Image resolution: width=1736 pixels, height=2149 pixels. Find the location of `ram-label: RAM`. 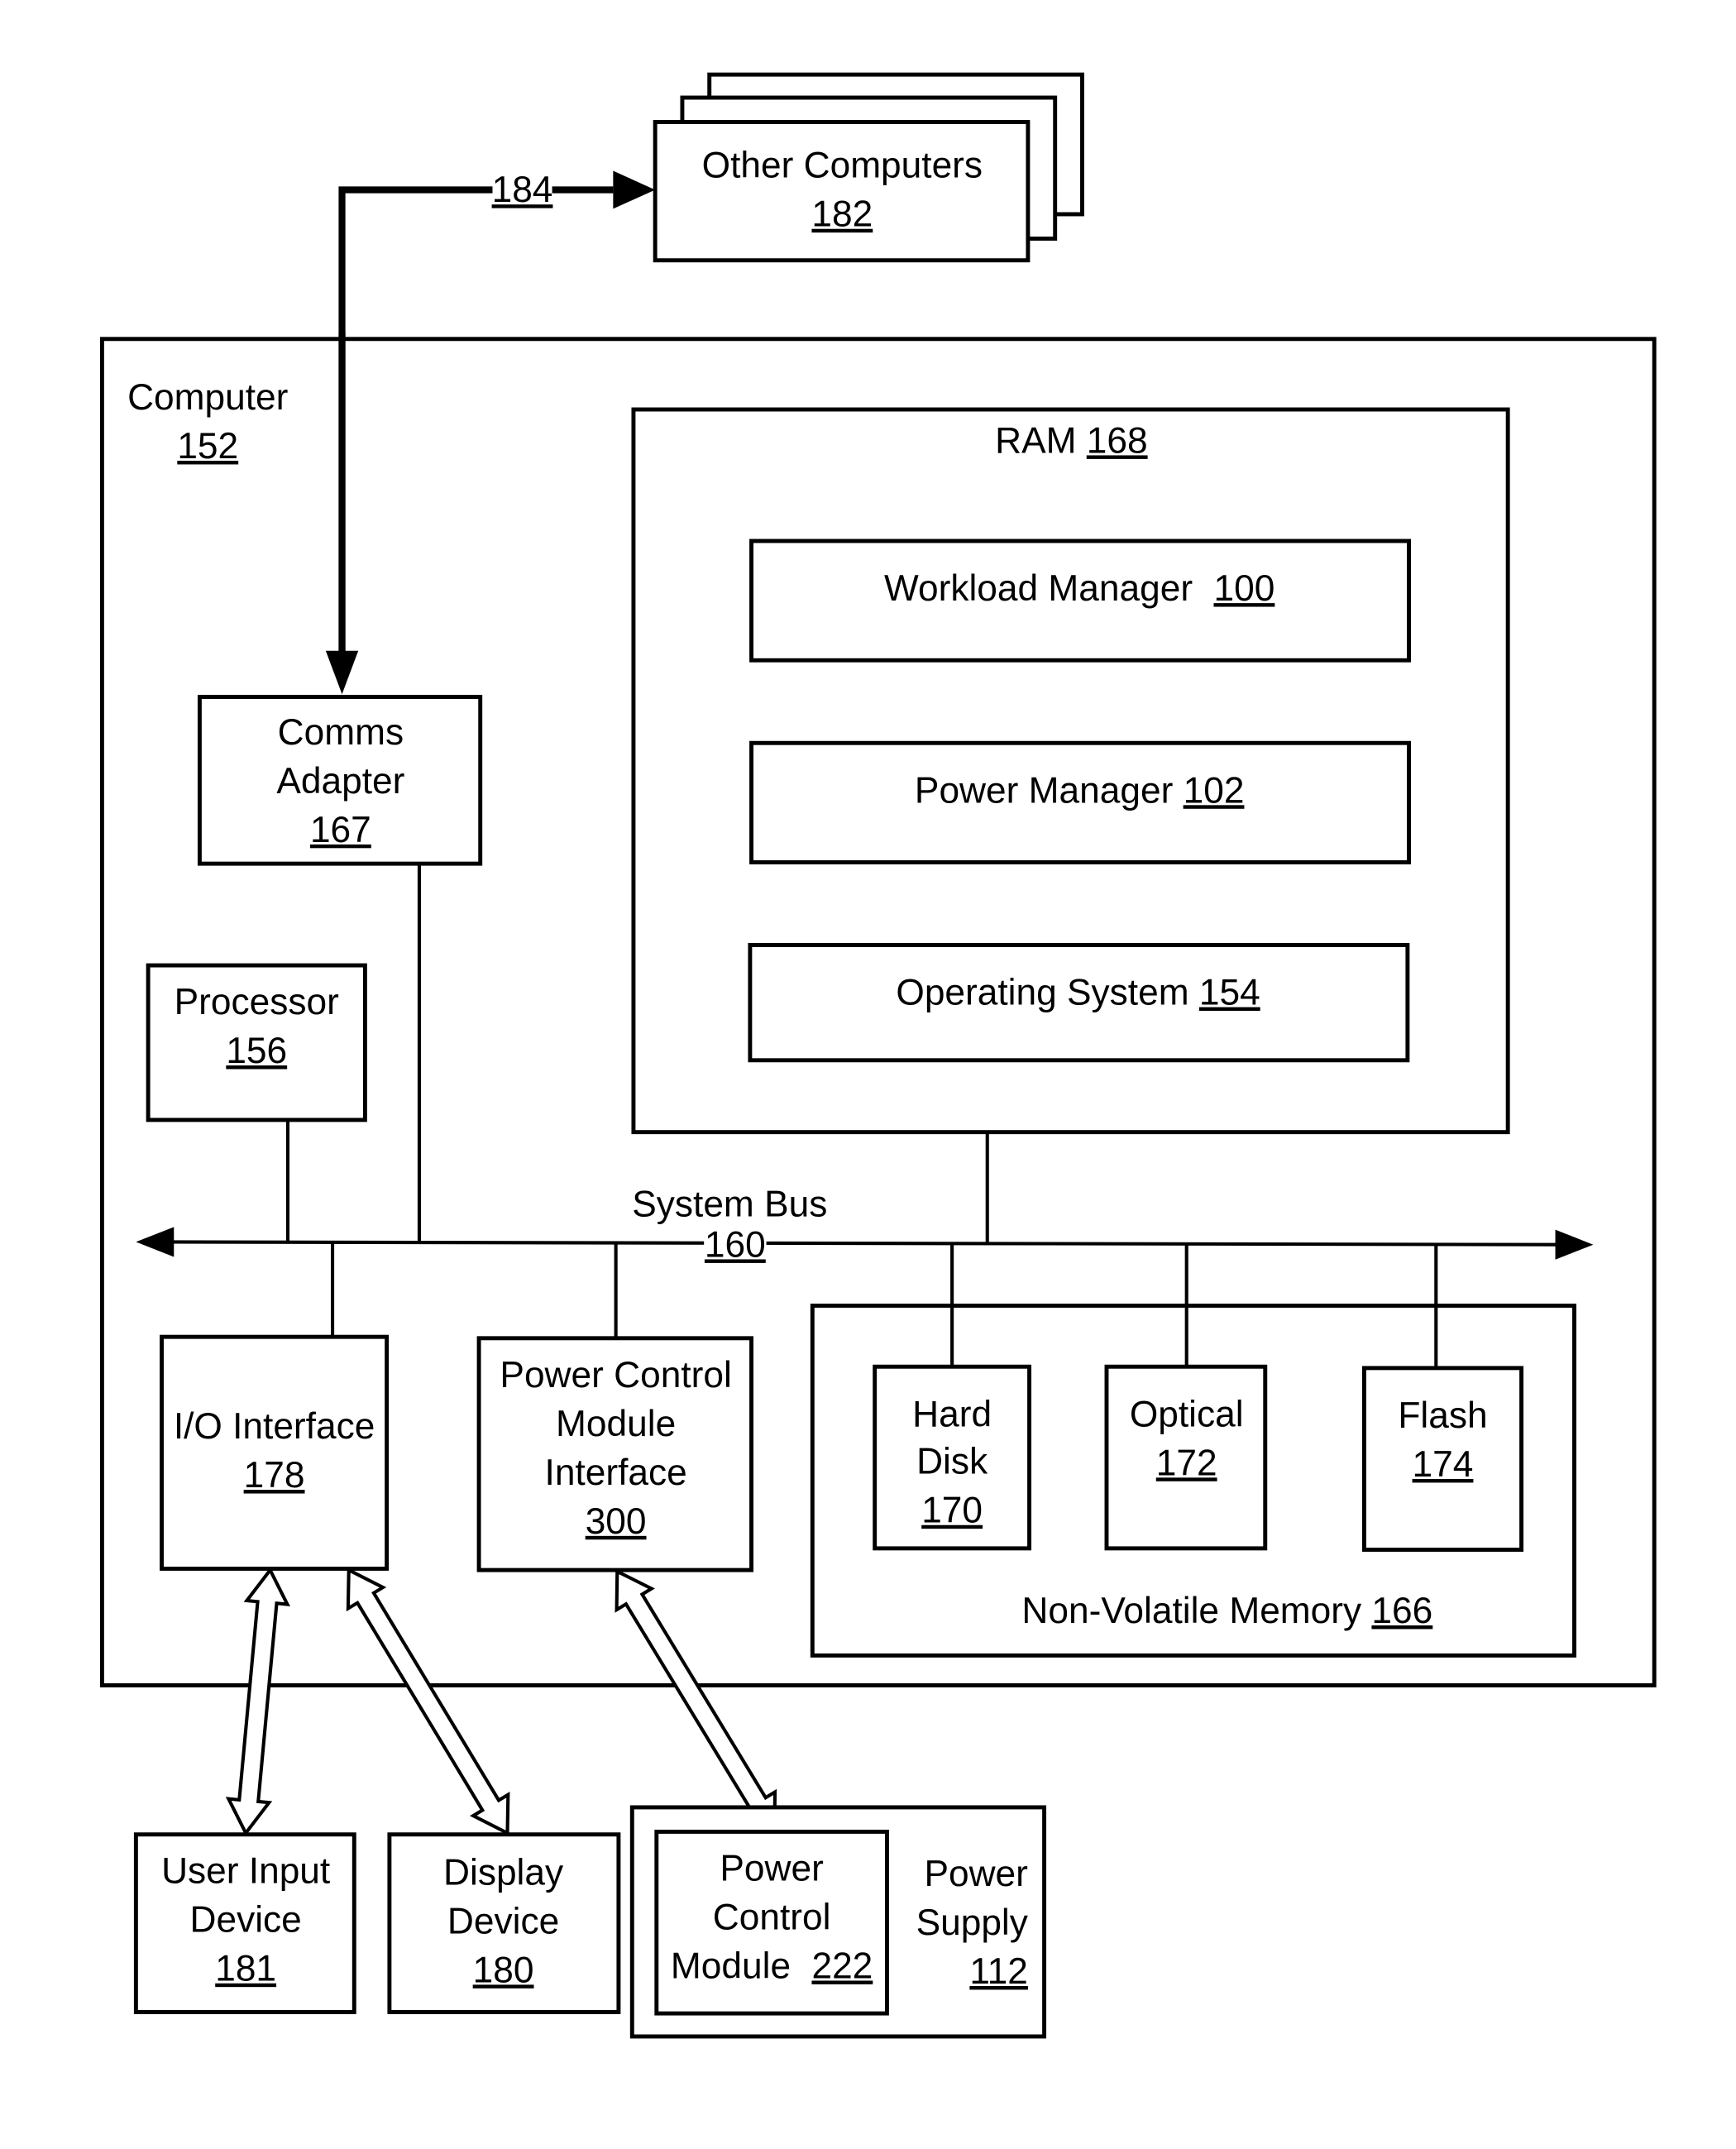

ram-label: RAM is located at coordinates (1035, 440).